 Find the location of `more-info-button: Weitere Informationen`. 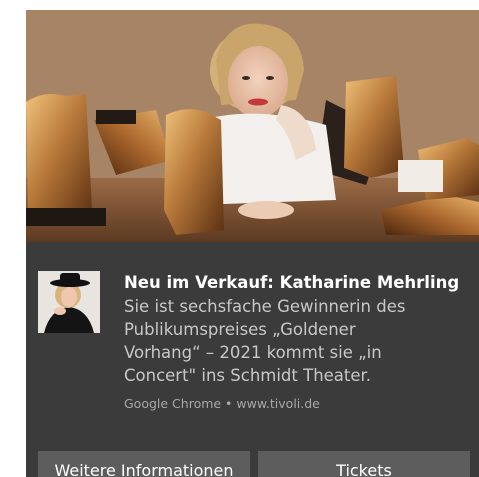

more-info-button: Weitere Informationen is located at coordinates (144, 464).